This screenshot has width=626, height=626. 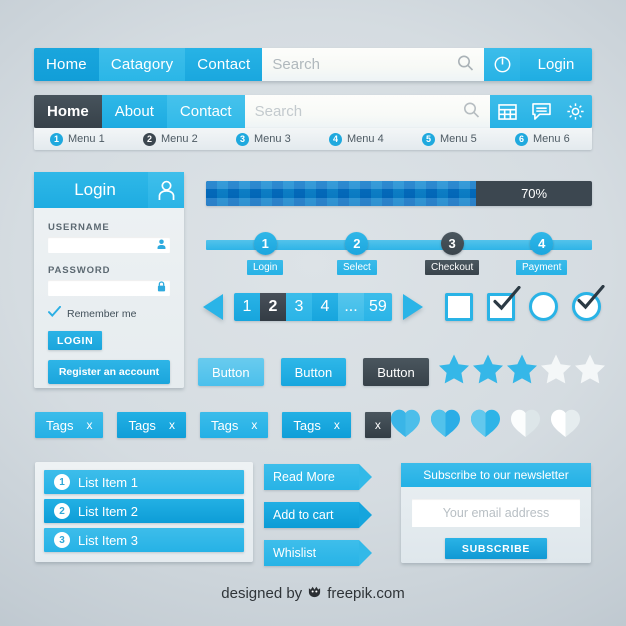 I want to click on submenu-item-3: 3 Menu 3, so click(x=266, y=139).